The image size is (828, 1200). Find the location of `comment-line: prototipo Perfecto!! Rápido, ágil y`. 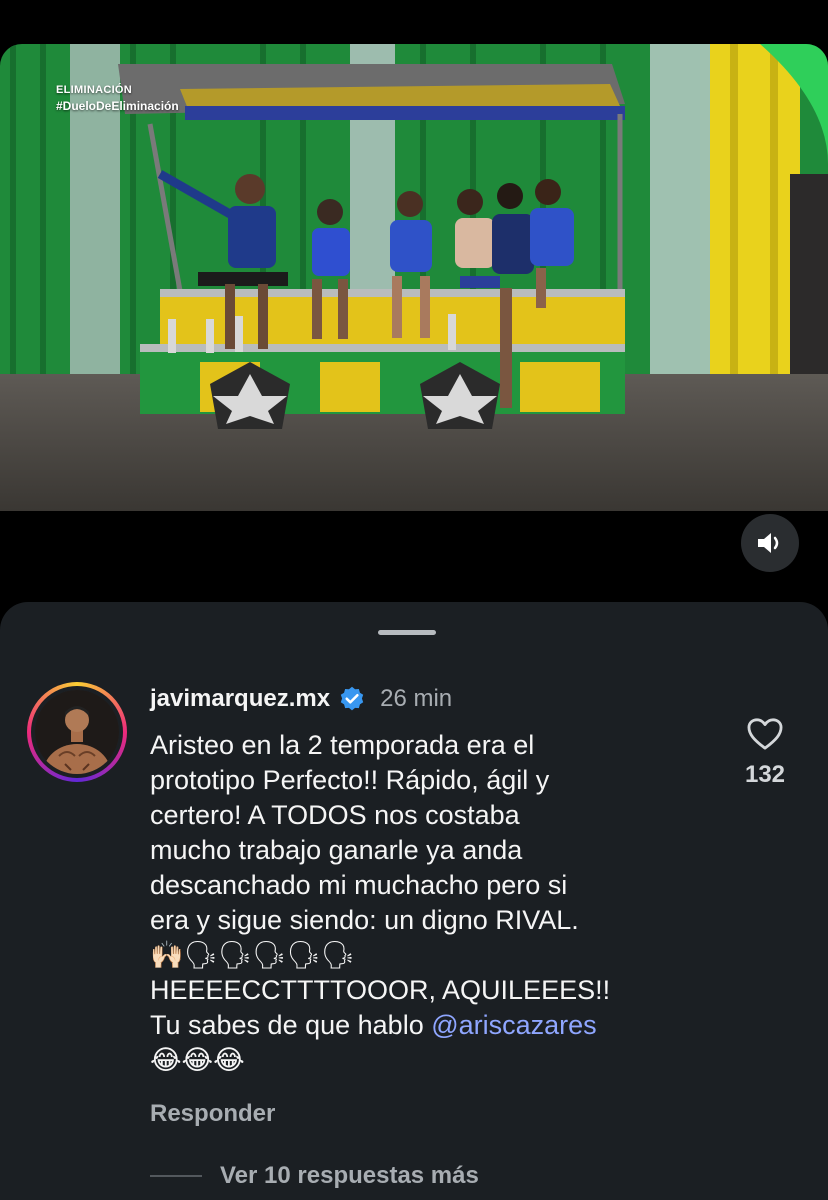

comment-line: prototipo Perfecto!! Rápido, ágil y is located at coordinates (350, 780).